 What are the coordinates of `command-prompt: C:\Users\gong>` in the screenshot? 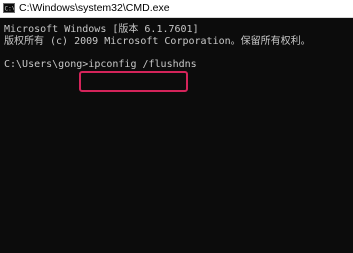 It's located at (46, 64).